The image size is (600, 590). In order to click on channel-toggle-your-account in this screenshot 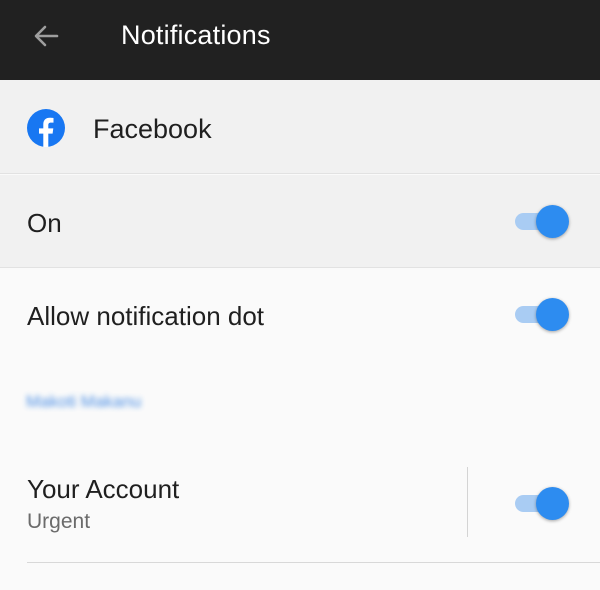, I will do `click(543, 503)`.